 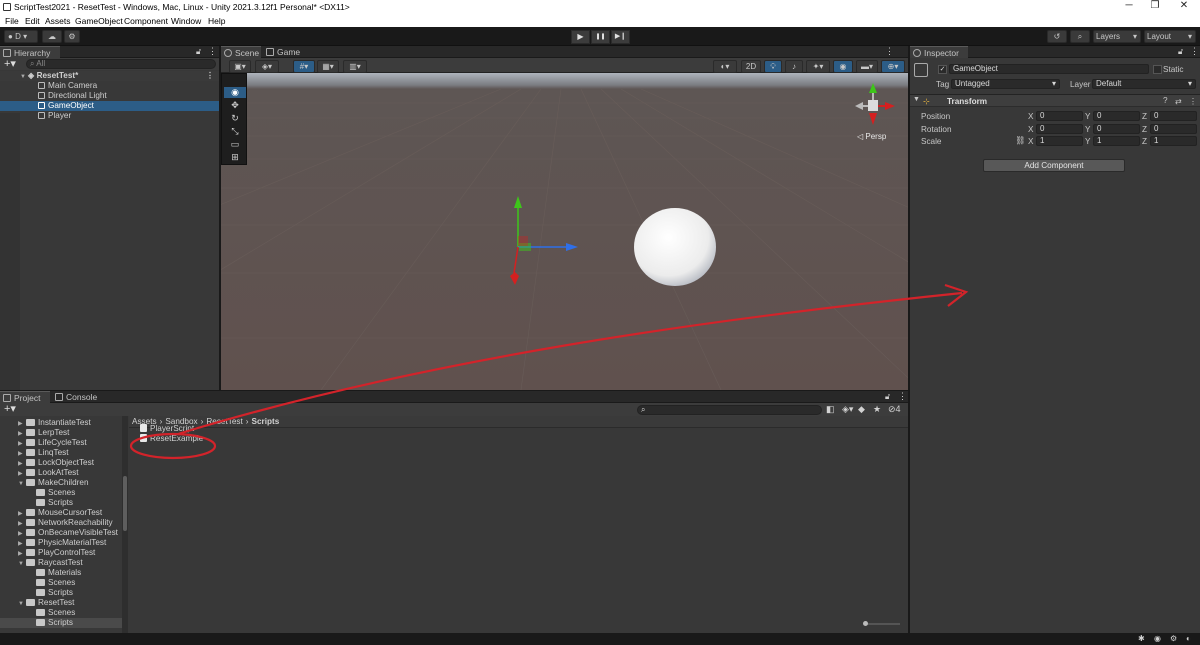 I want to click on help-icon: ?, so click(x=1165, y=100).